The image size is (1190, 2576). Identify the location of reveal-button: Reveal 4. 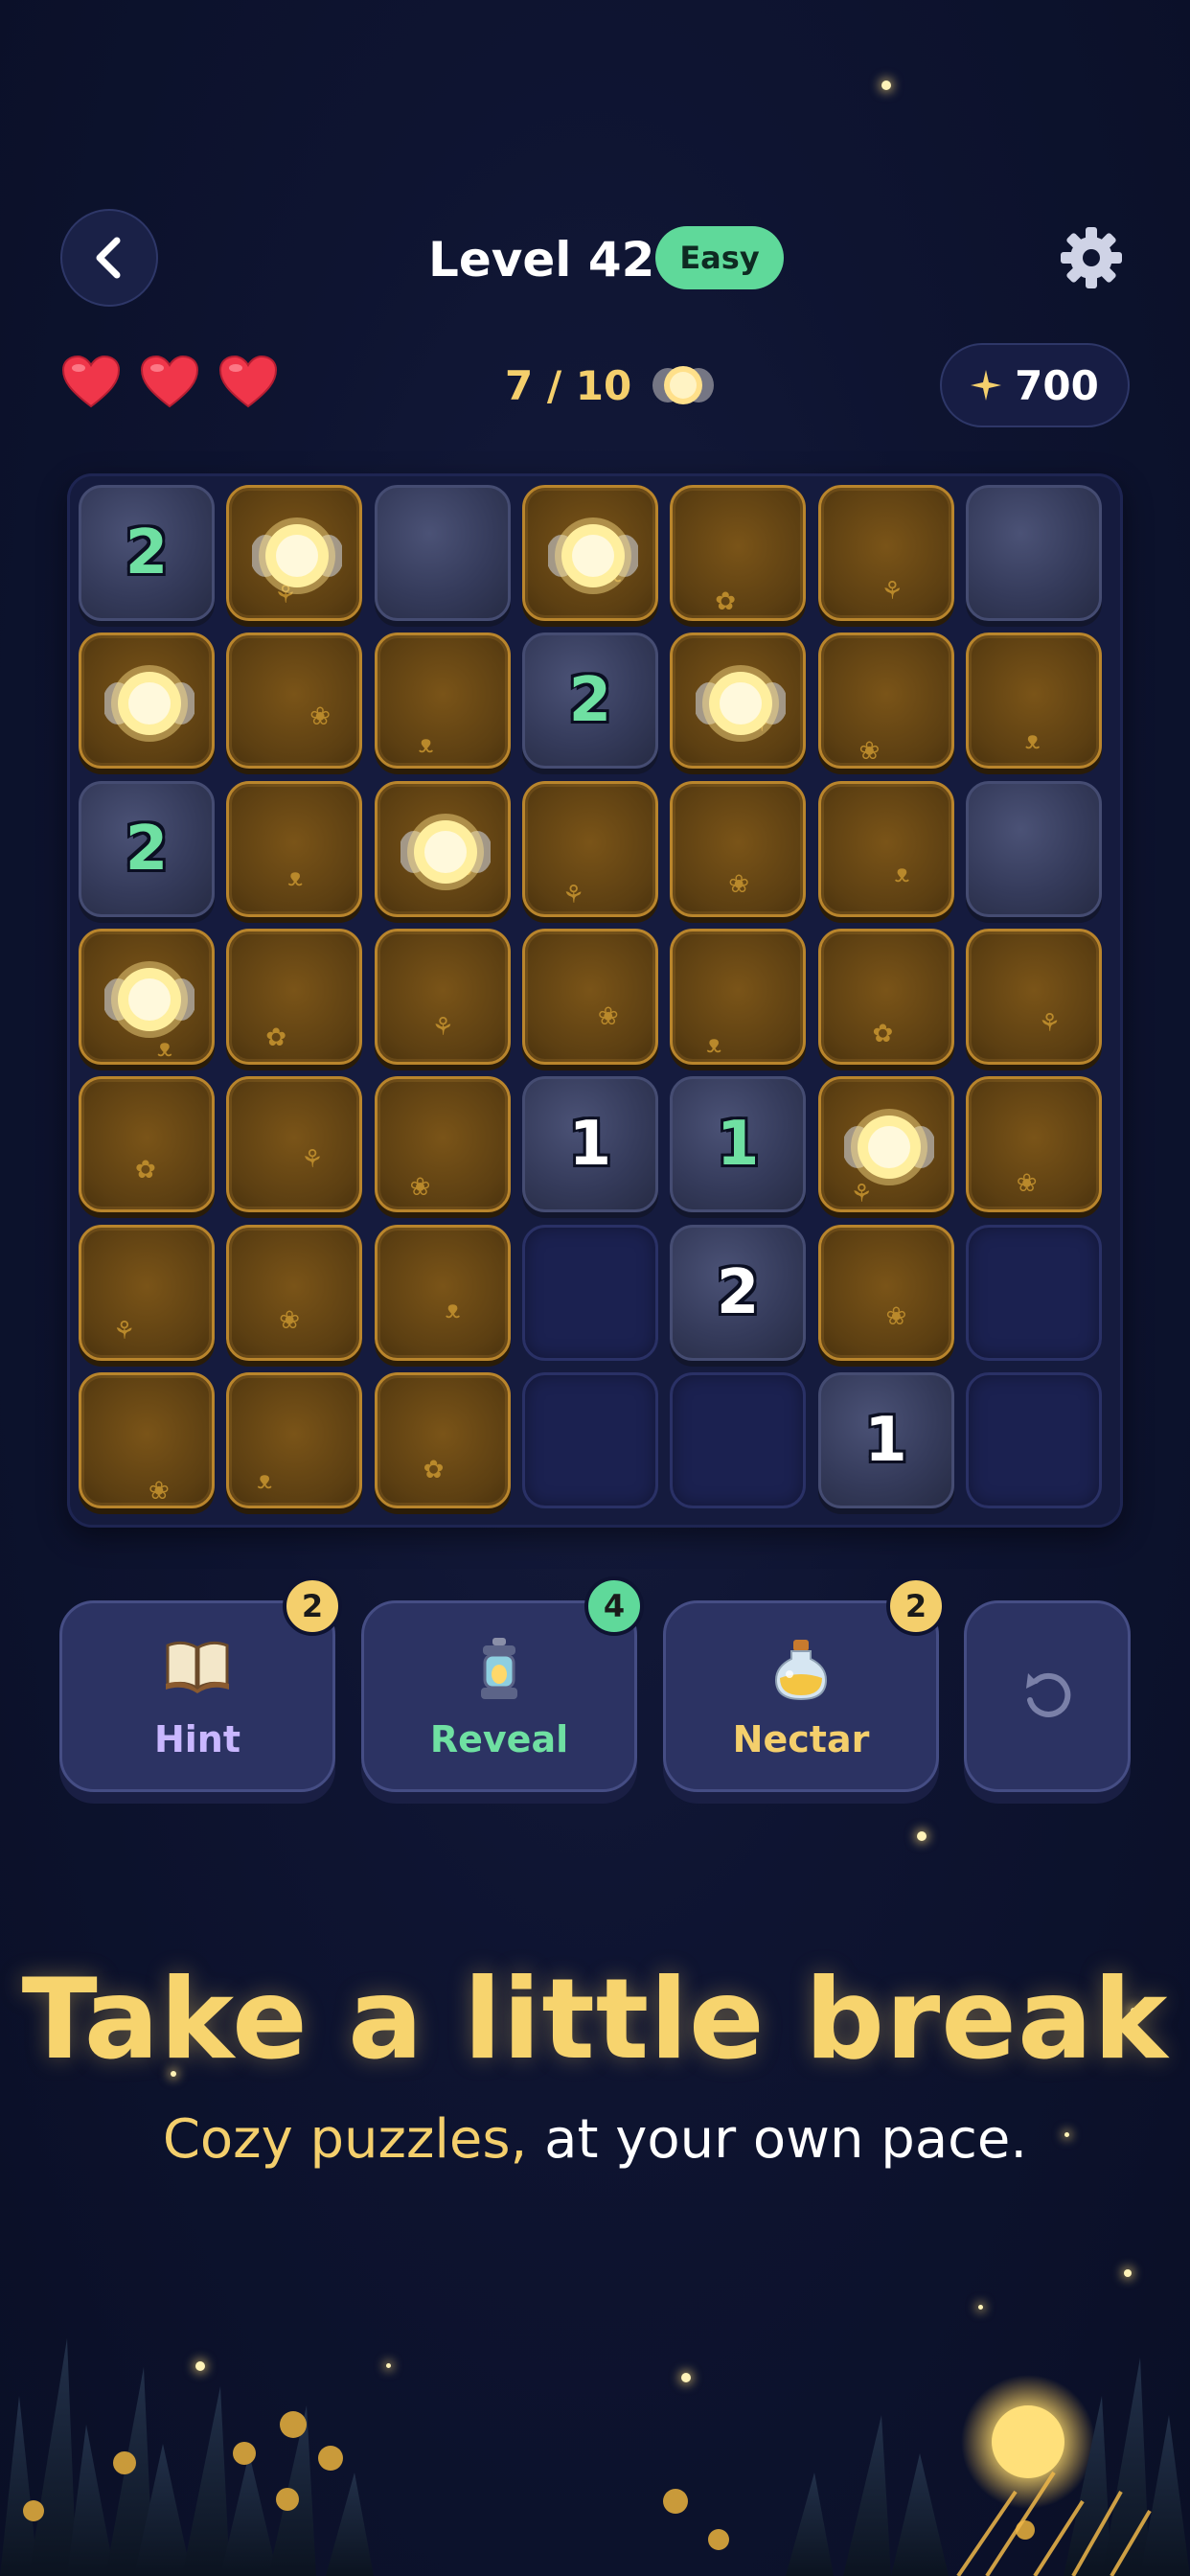
(502, 1684).